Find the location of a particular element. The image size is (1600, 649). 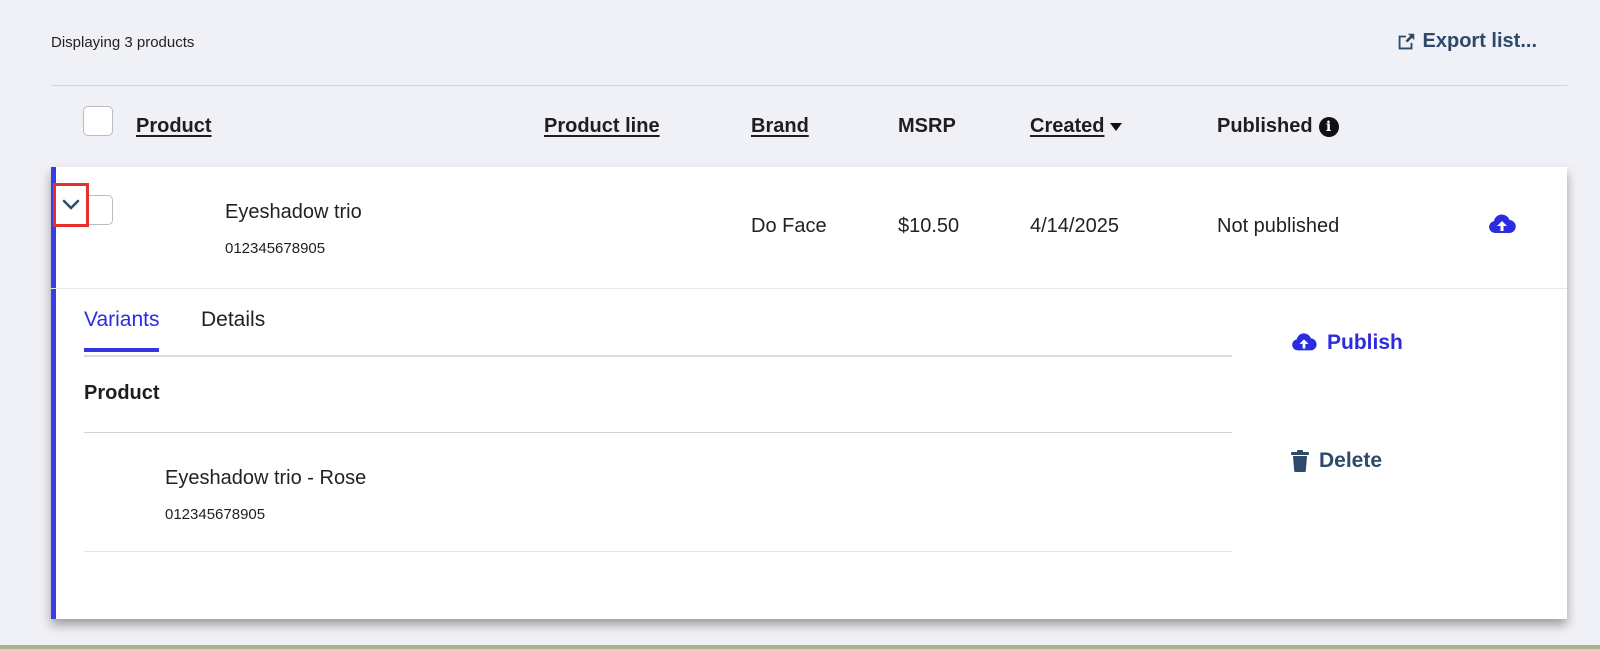

product-msrp: $10.50 is located at coordinates (929, 226).